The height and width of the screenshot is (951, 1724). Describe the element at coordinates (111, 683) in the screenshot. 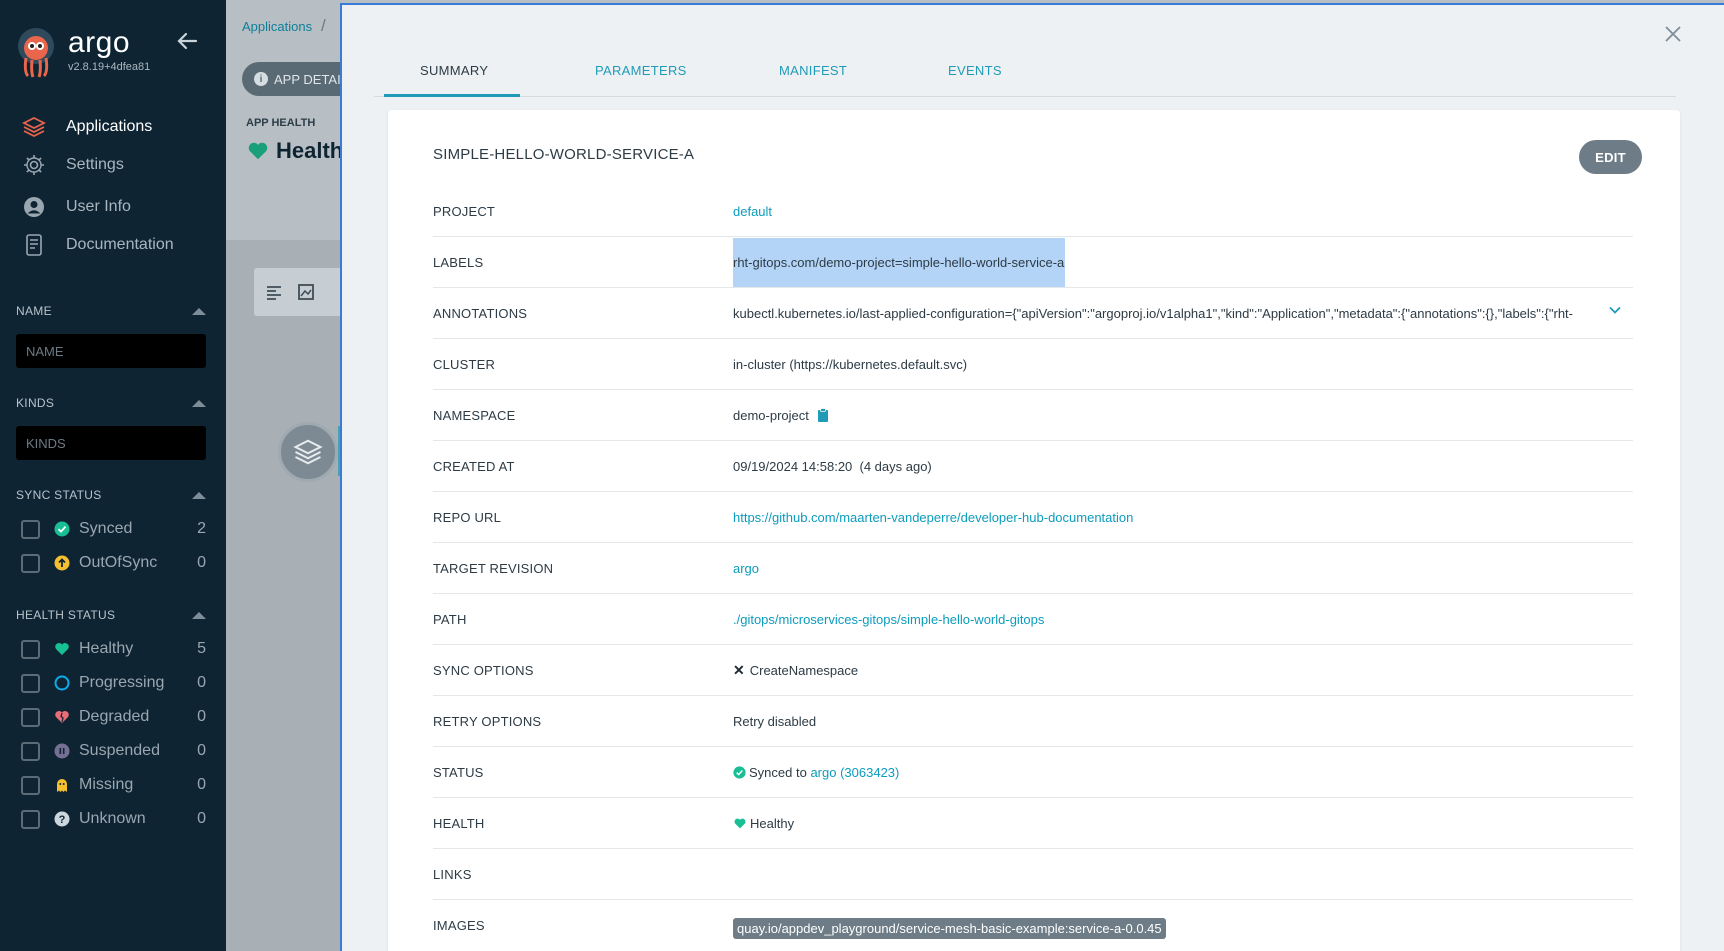

I see `filter-option-progressing: Progressing 0` at that location.